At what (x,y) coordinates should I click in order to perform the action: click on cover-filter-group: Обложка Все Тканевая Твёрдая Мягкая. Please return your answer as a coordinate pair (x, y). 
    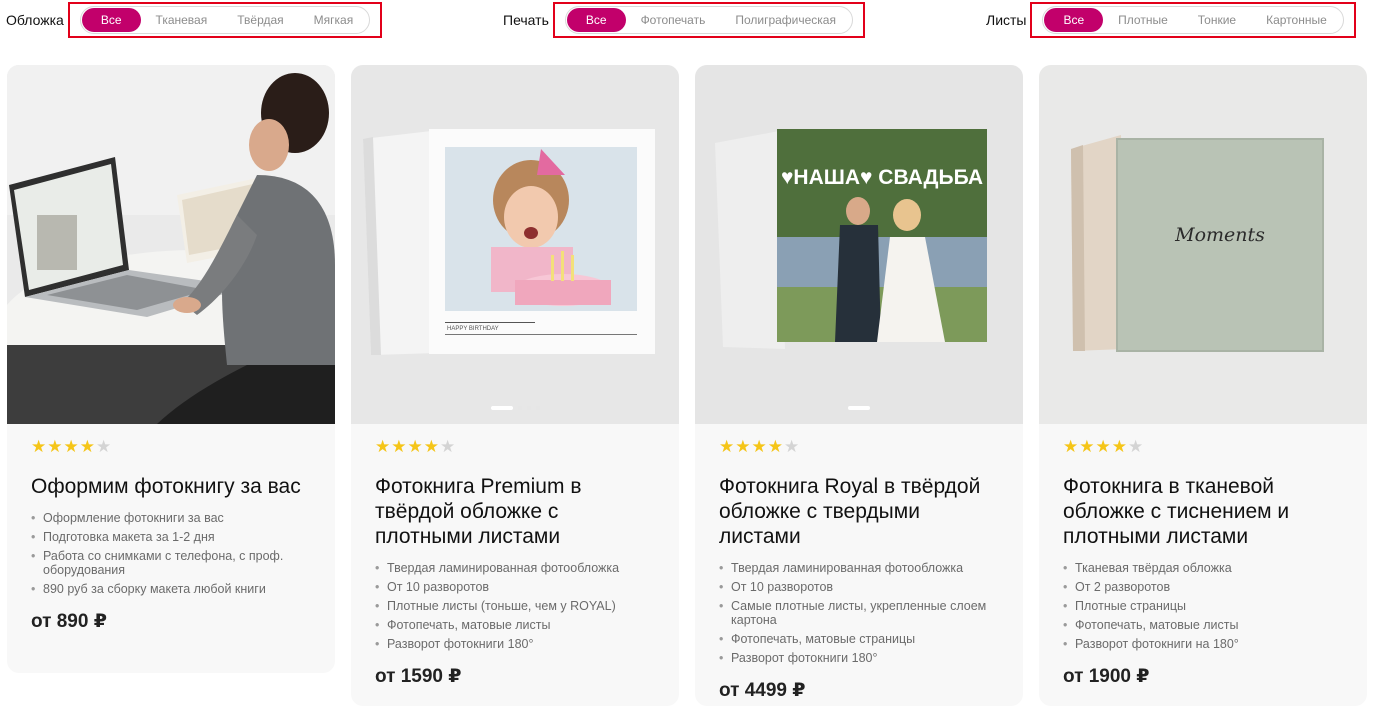
    Looking at the image, I should click on (194, 20).